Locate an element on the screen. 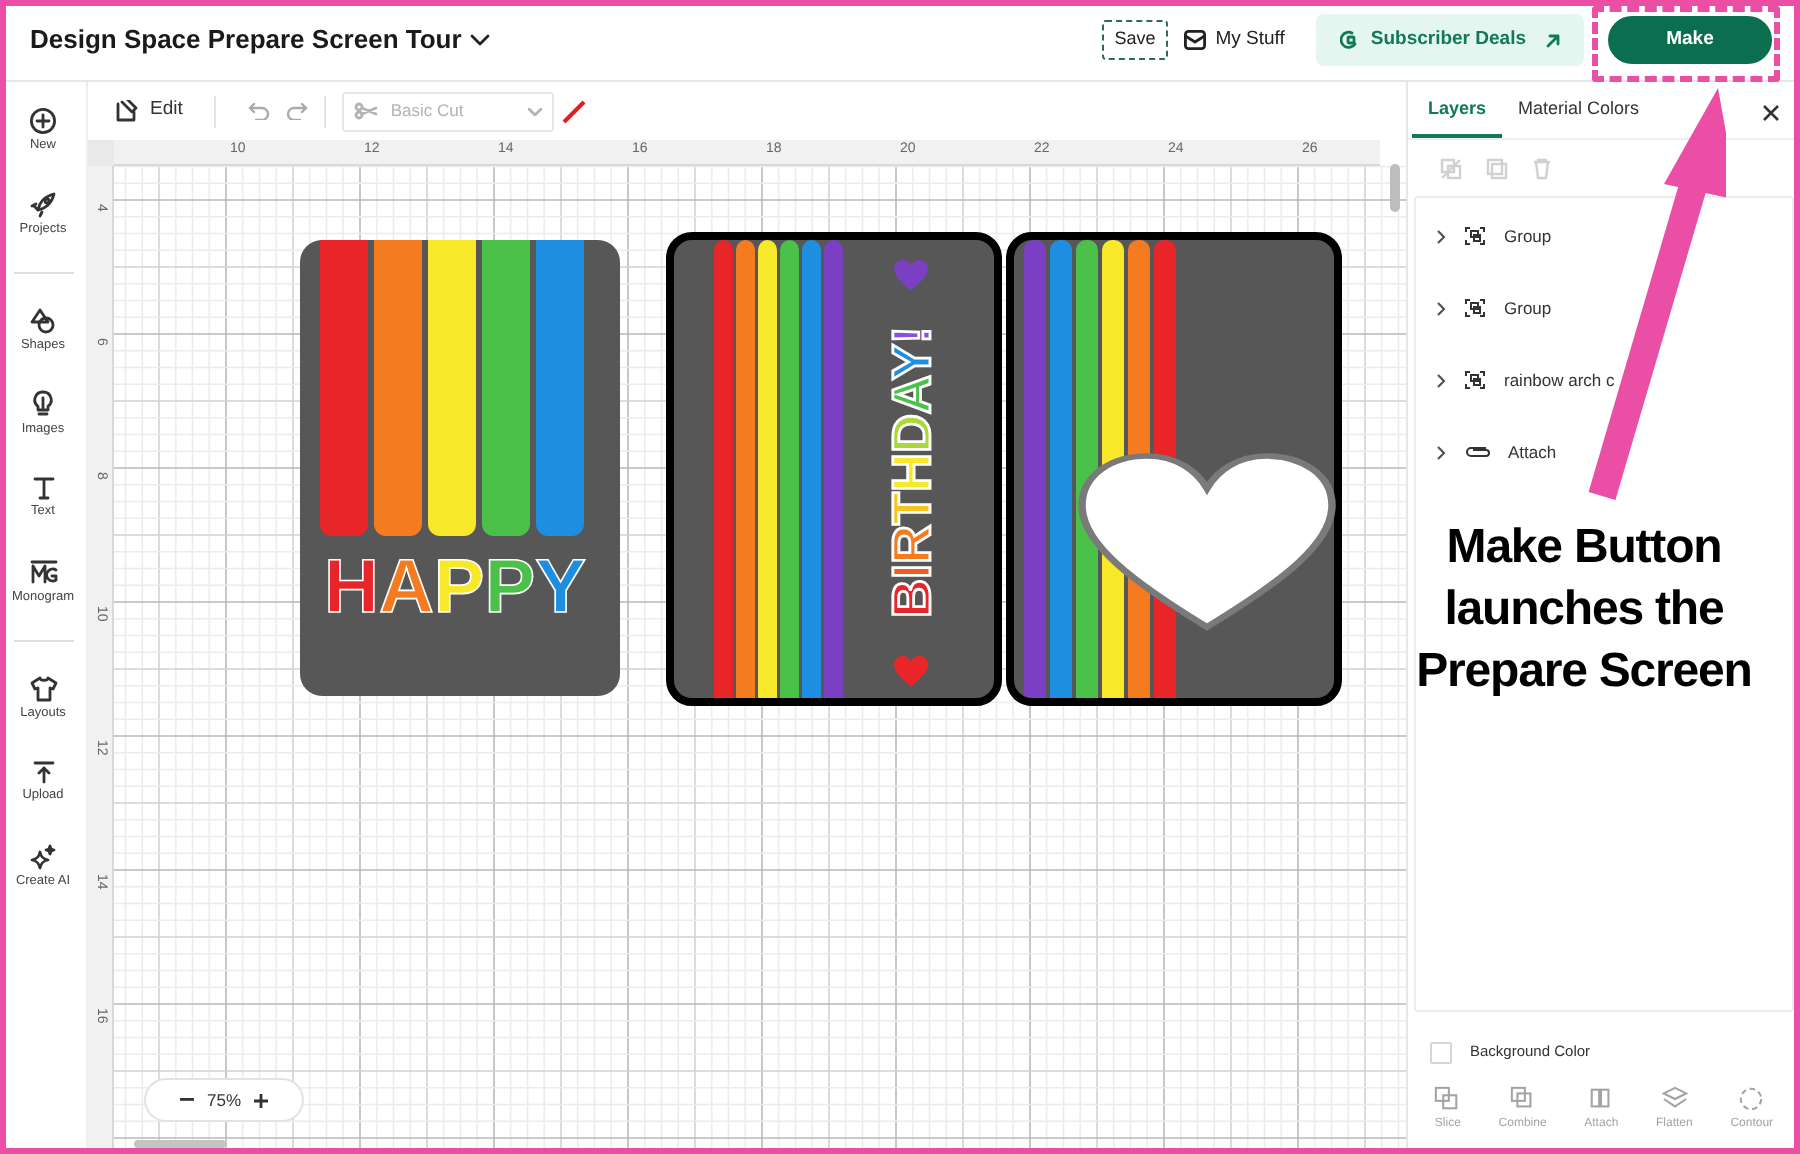 Image resolution: width=1800 pixels, height=1154 pixels. shirt-icon is located at coordinates (43, 688).